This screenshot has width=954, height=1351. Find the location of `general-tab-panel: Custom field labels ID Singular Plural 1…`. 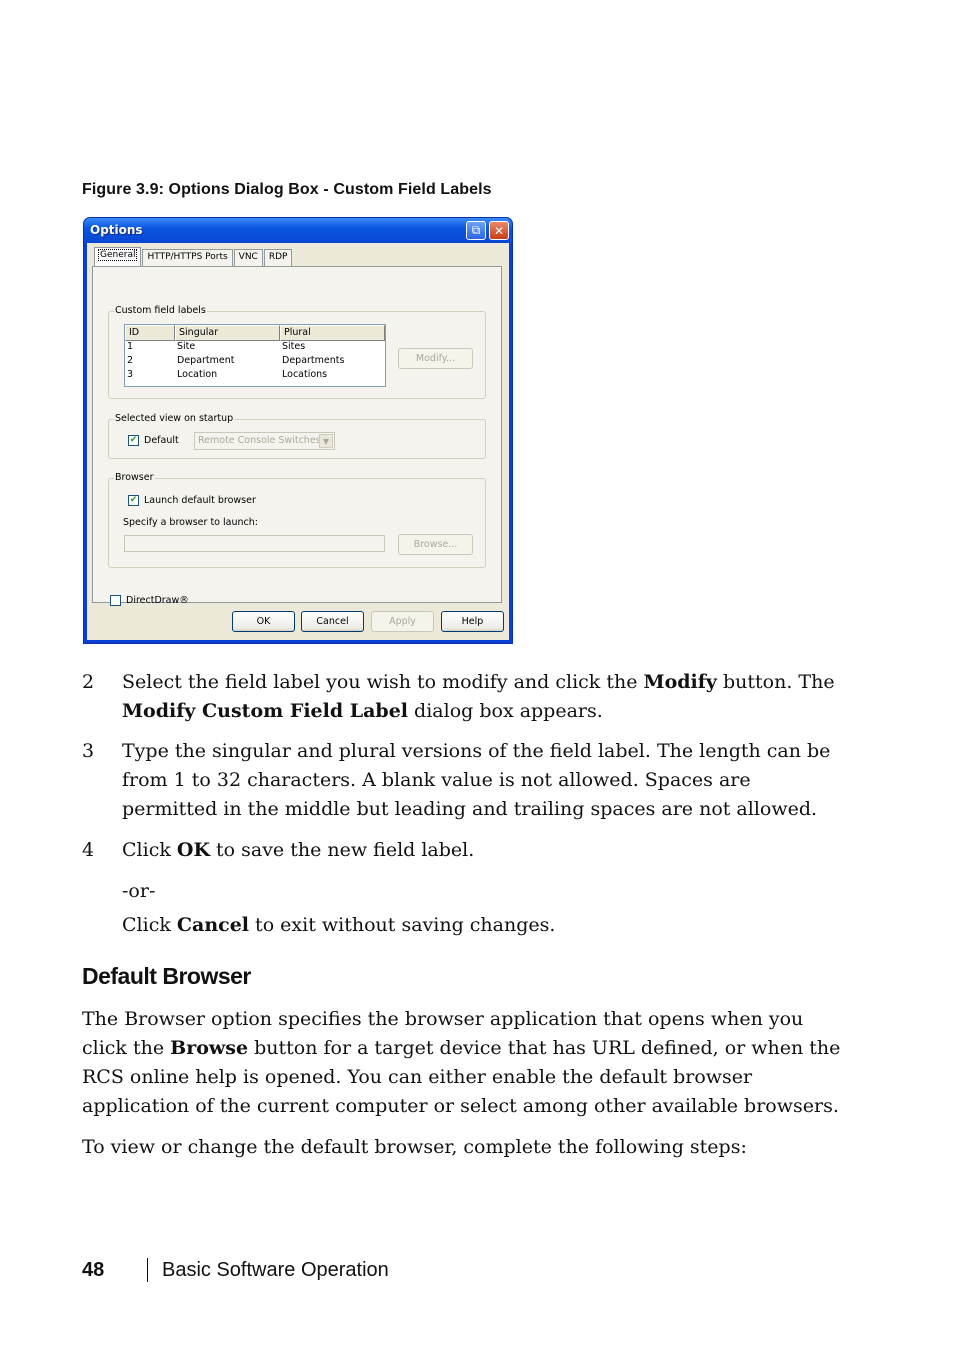

general-tab-panel: Custom field labels ID Singular Plural 1… is located at coordinates (297, 436).